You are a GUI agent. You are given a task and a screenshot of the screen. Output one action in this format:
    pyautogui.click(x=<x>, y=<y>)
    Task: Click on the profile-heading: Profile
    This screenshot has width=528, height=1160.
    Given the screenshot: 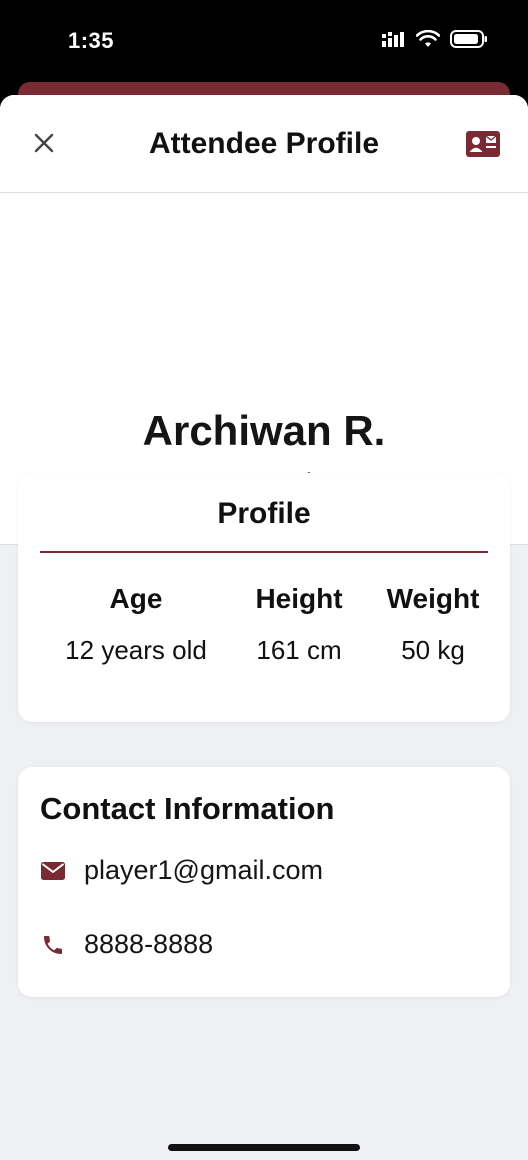 What is the action you would take?
    pyautogui.click(x=264, y=513)
    